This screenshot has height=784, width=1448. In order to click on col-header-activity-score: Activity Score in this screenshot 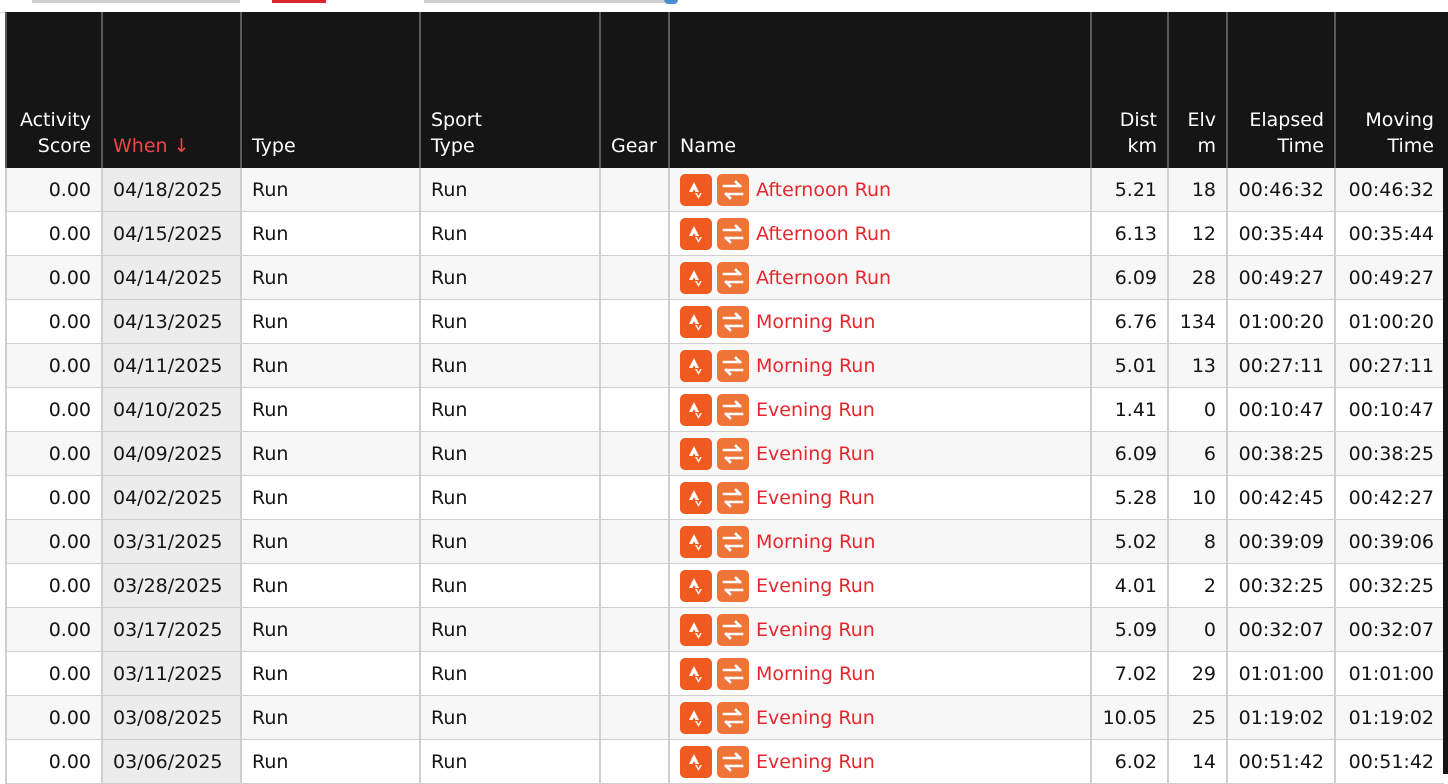, I will do `click(53, 90)`.